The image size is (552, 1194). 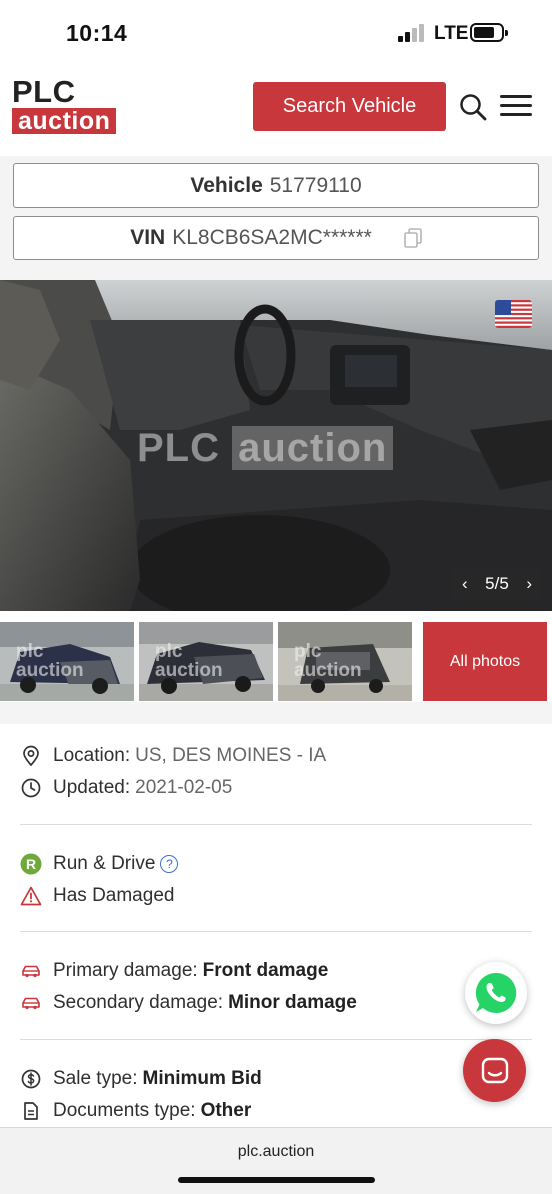 What do you see at coordinates (184, 787) in the screenshot?
I see `updated-value: 2021-02-05` at bounding box center [184, 787].